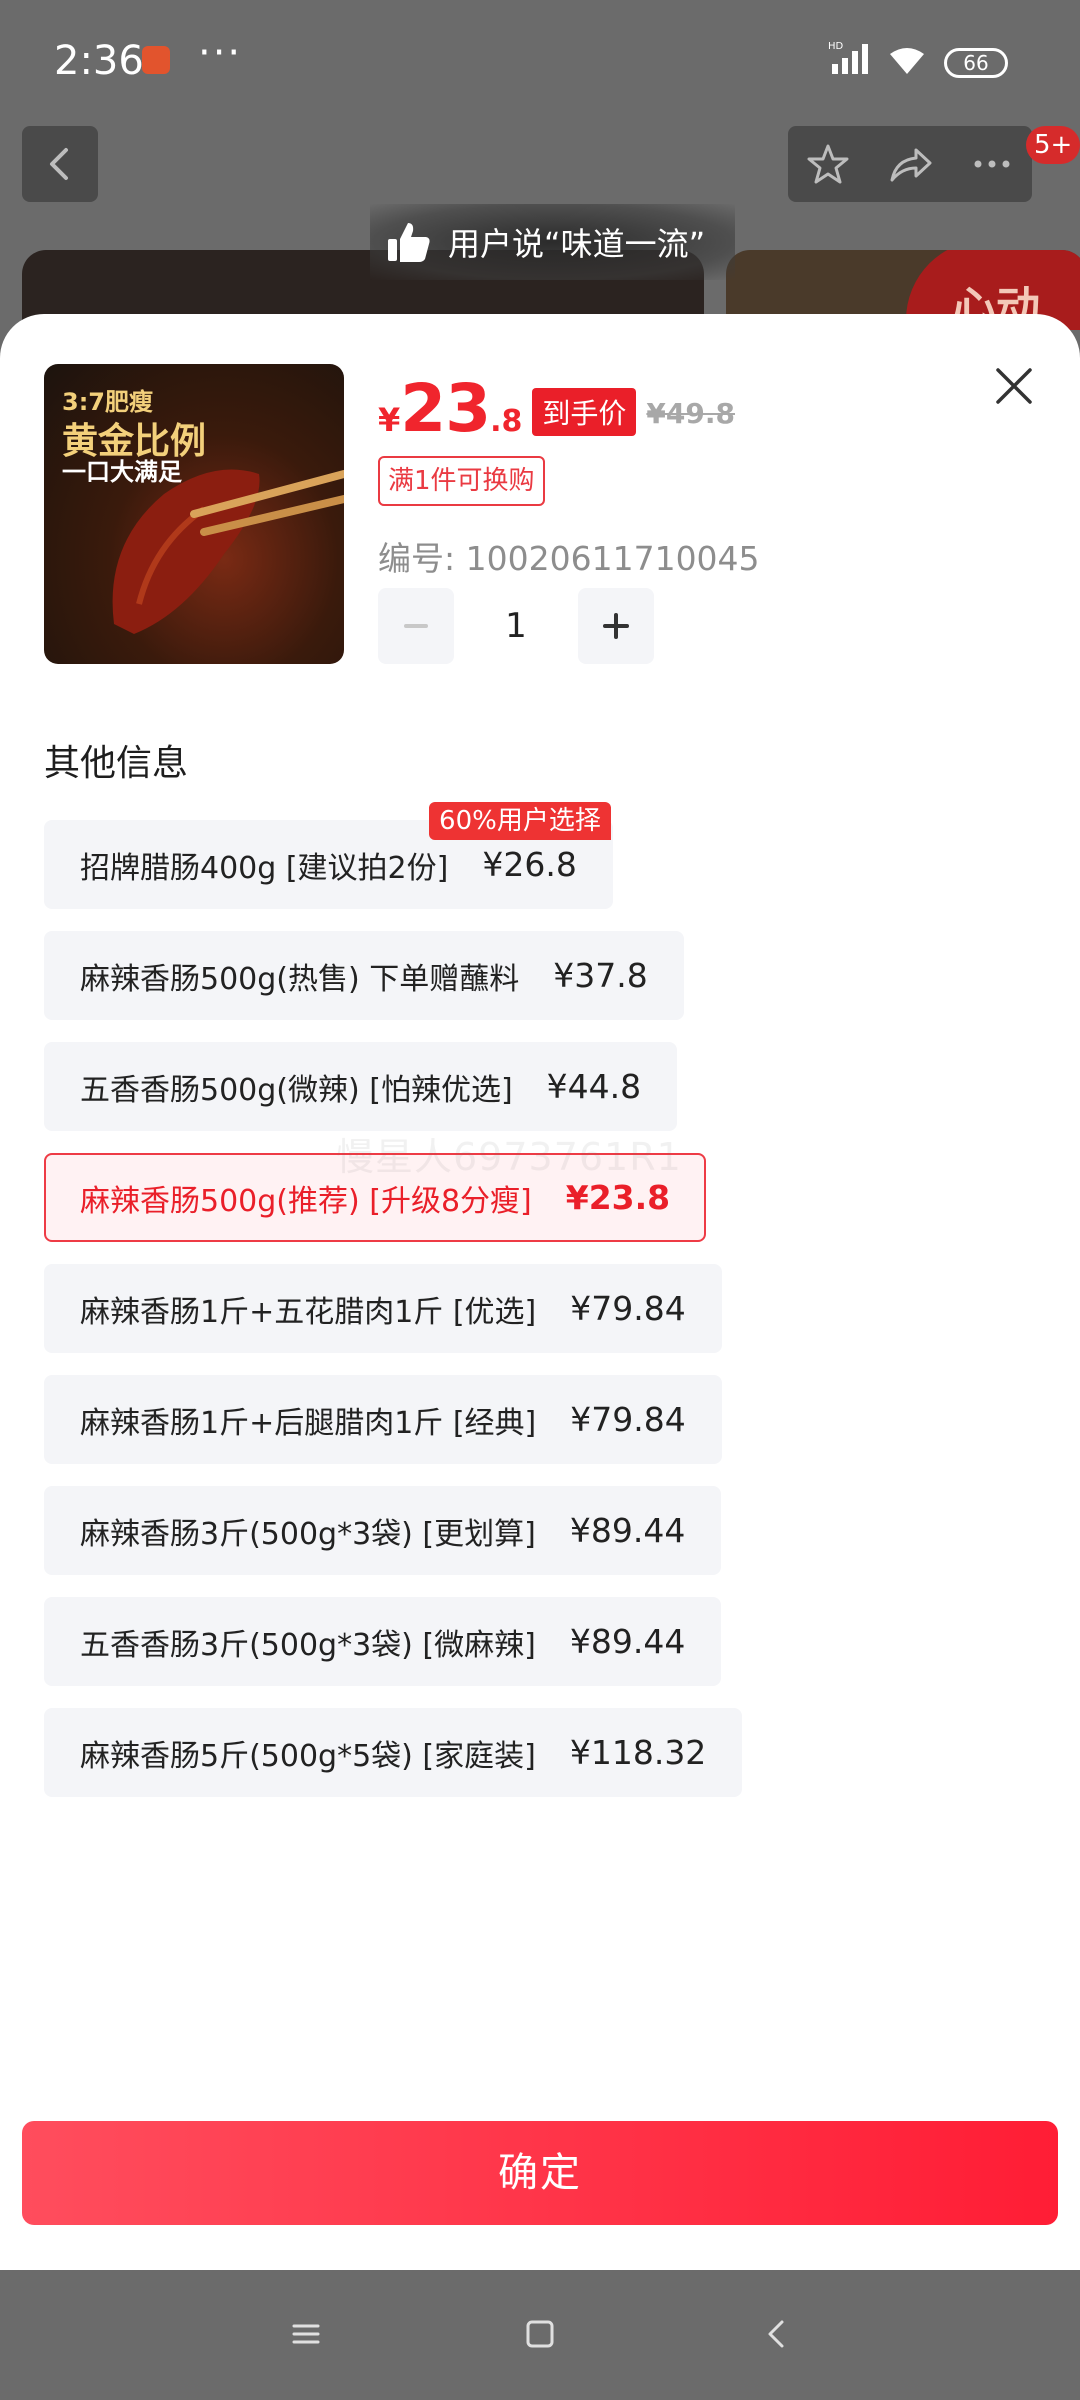 Image resolution: width=1080 pixels, height=2400 pixels. I want to click on image-caption-satisfy: 一口大满足, so click(122, 472).